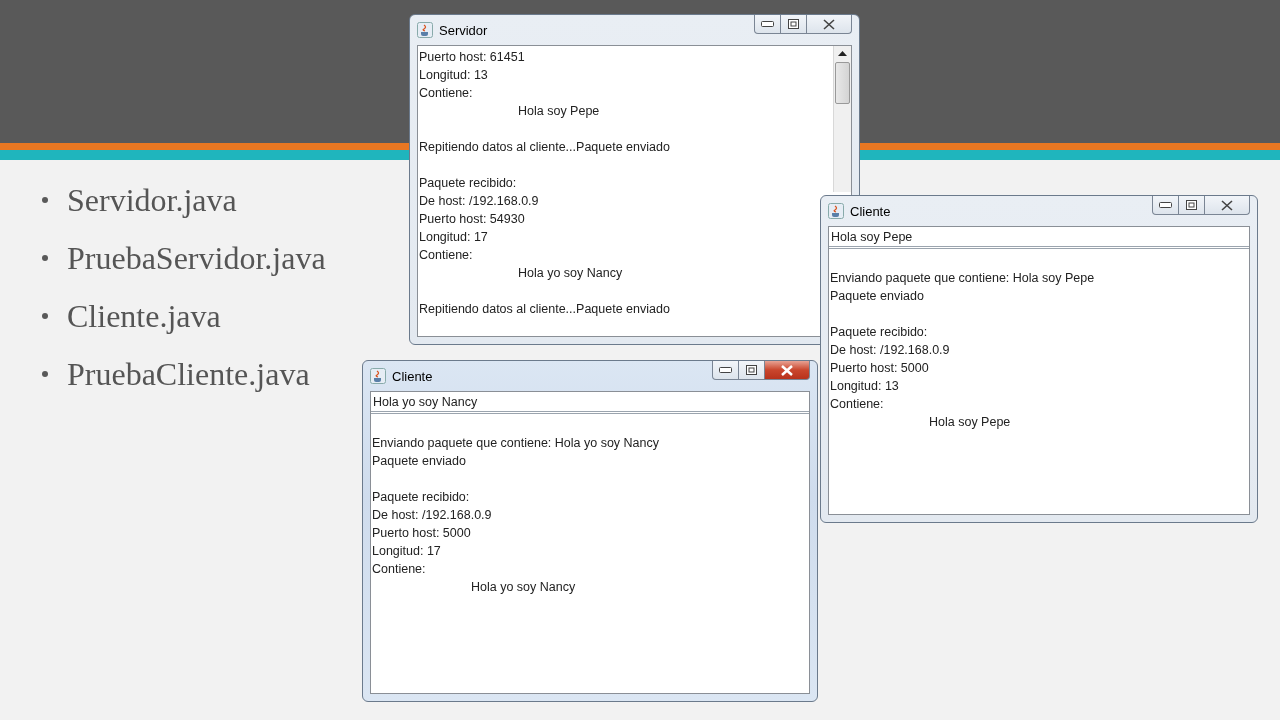  I want to click on bullet-text: PruebaCliente.java, so click(188, 374).